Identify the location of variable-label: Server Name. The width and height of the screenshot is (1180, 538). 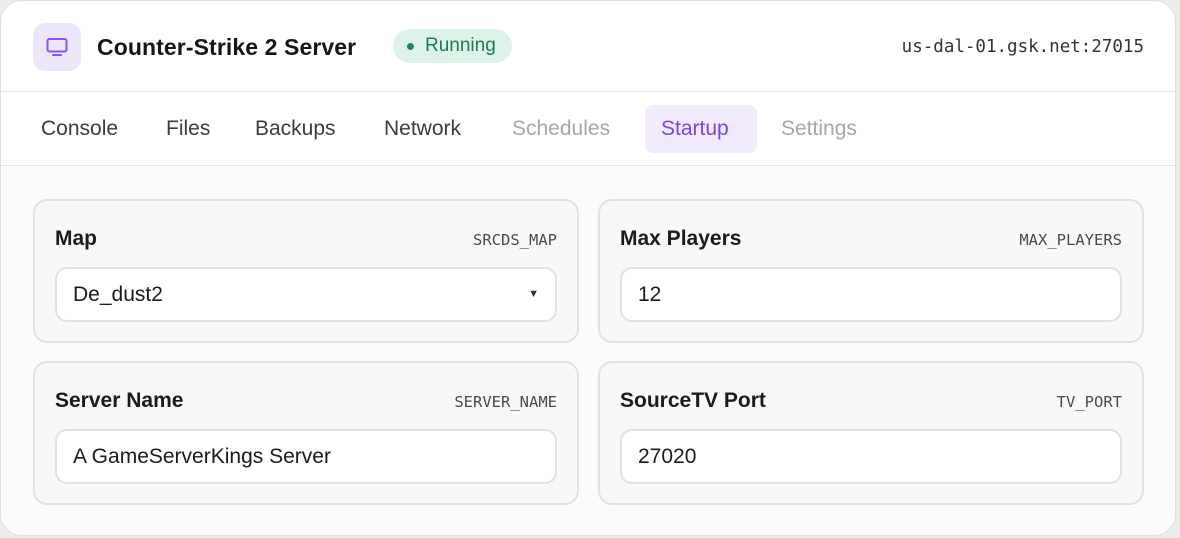
(119, 400).